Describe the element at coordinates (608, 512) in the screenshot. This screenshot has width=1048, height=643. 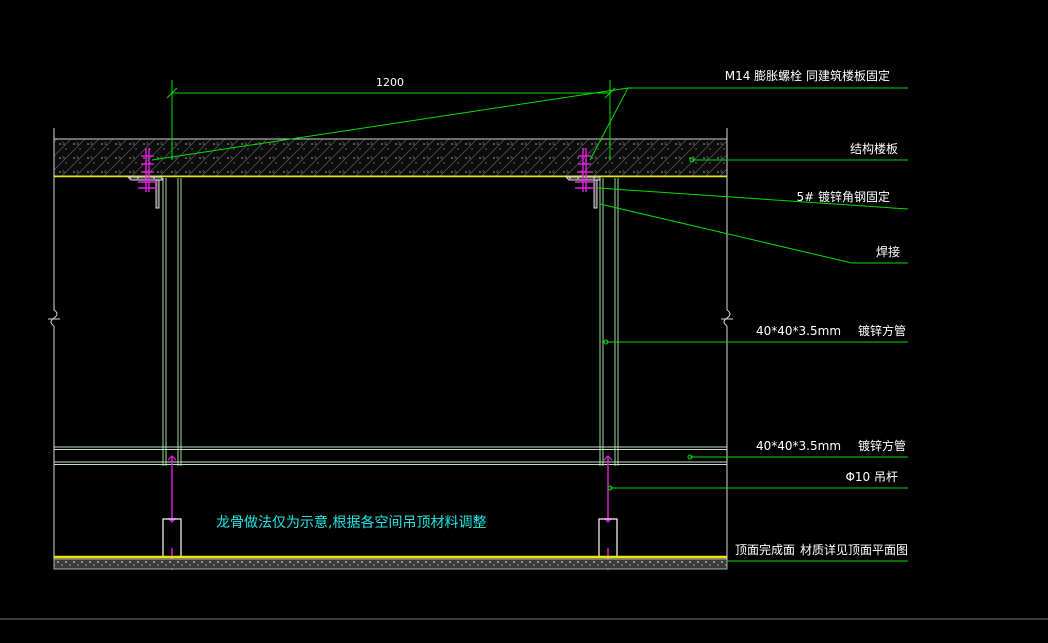
I see `hanger-rod-right` at that location.